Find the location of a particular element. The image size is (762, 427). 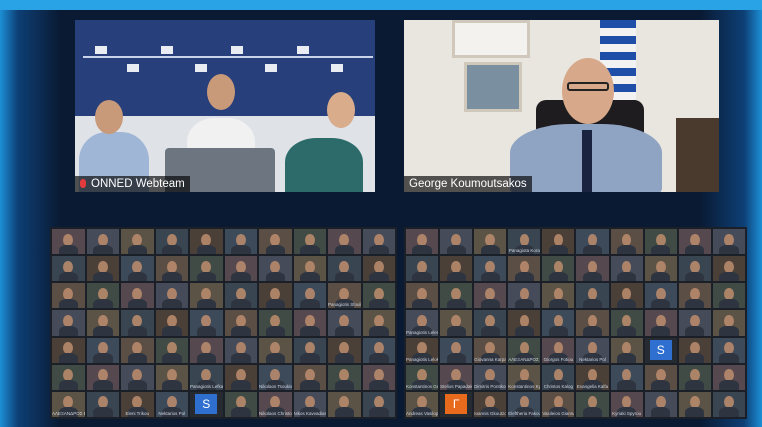

participant-tile: Evangelia Kalfa is located at coordinates (592, 377).